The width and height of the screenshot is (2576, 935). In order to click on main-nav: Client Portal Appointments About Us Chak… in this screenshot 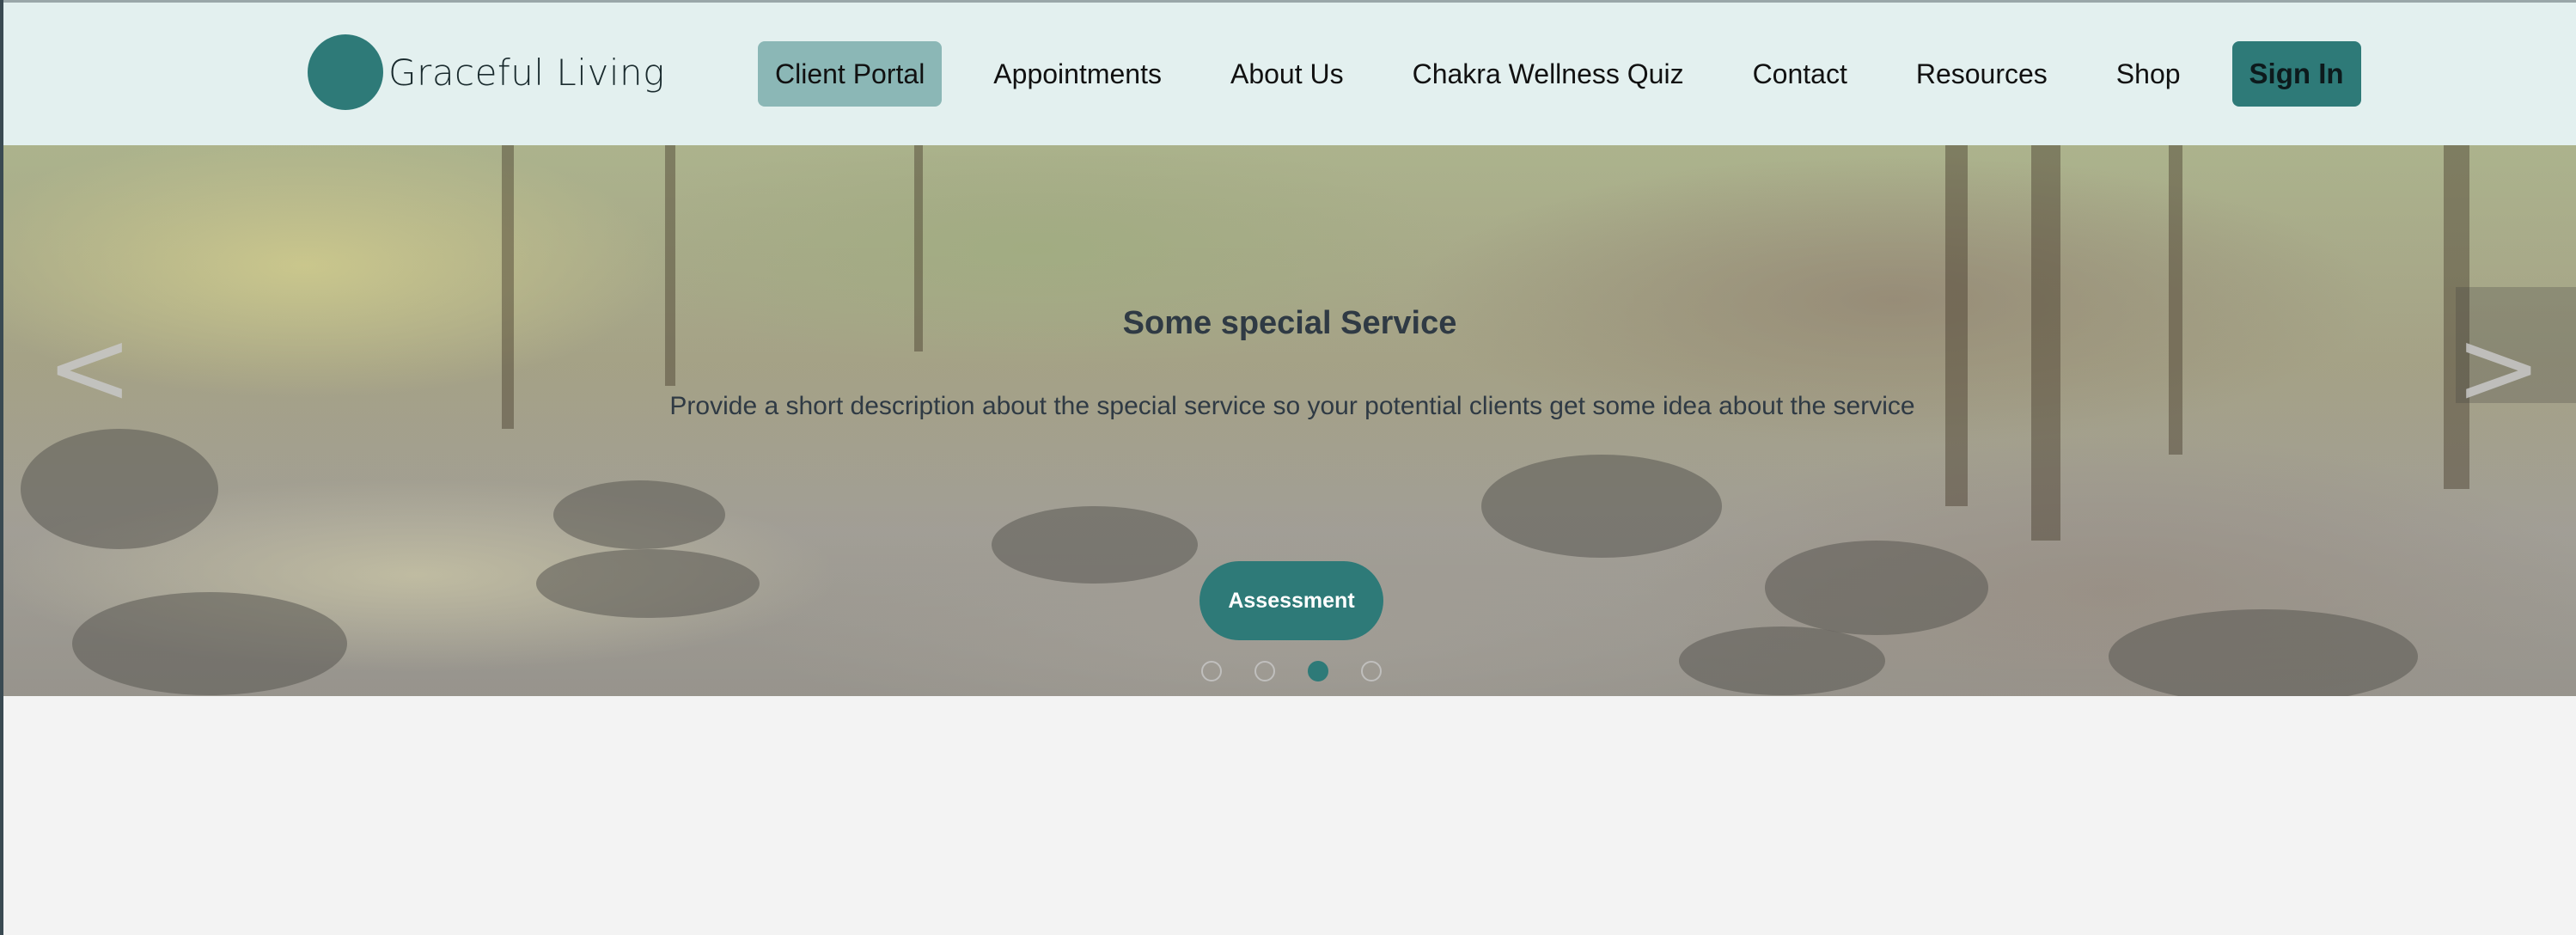, I will do `click(1559, 74)`.